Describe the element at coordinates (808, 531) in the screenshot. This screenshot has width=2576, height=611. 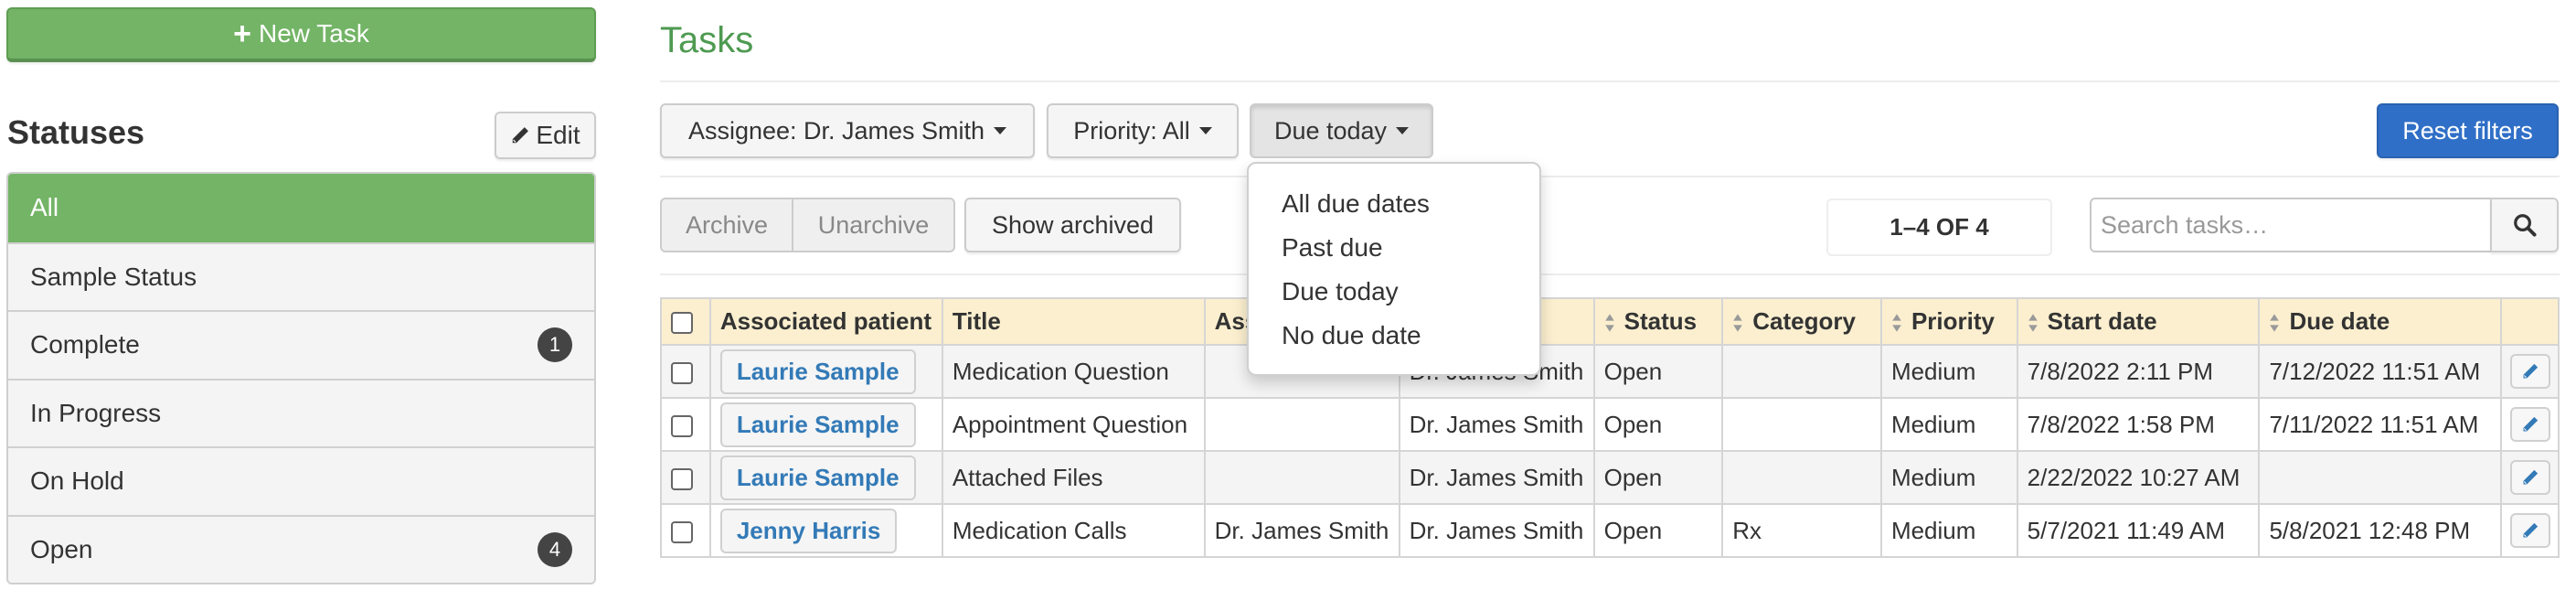
I see `patient-link-button: Jenny Harris` at that location.